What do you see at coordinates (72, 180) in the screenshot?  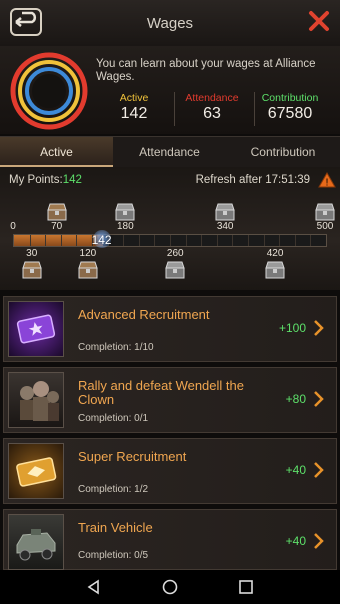 I see `my-points-value: 142` at bounding box center [72, 180].